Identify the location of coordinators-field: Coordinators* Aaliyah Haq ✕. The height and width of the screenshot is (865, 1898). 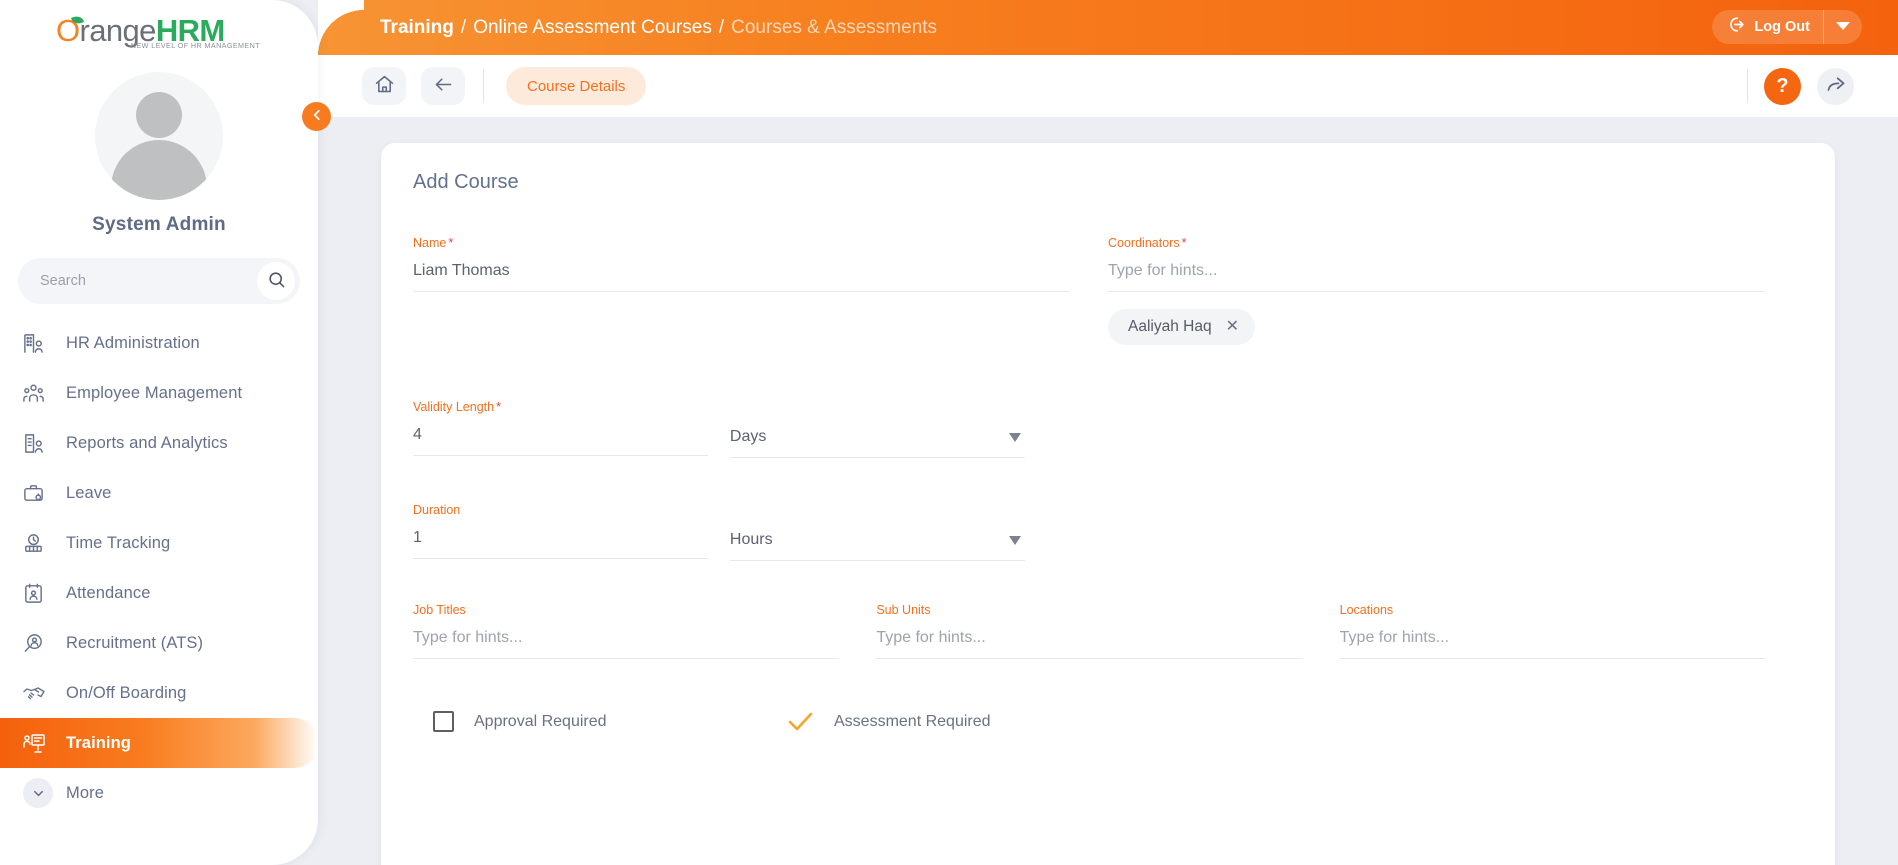
(1436, 290).